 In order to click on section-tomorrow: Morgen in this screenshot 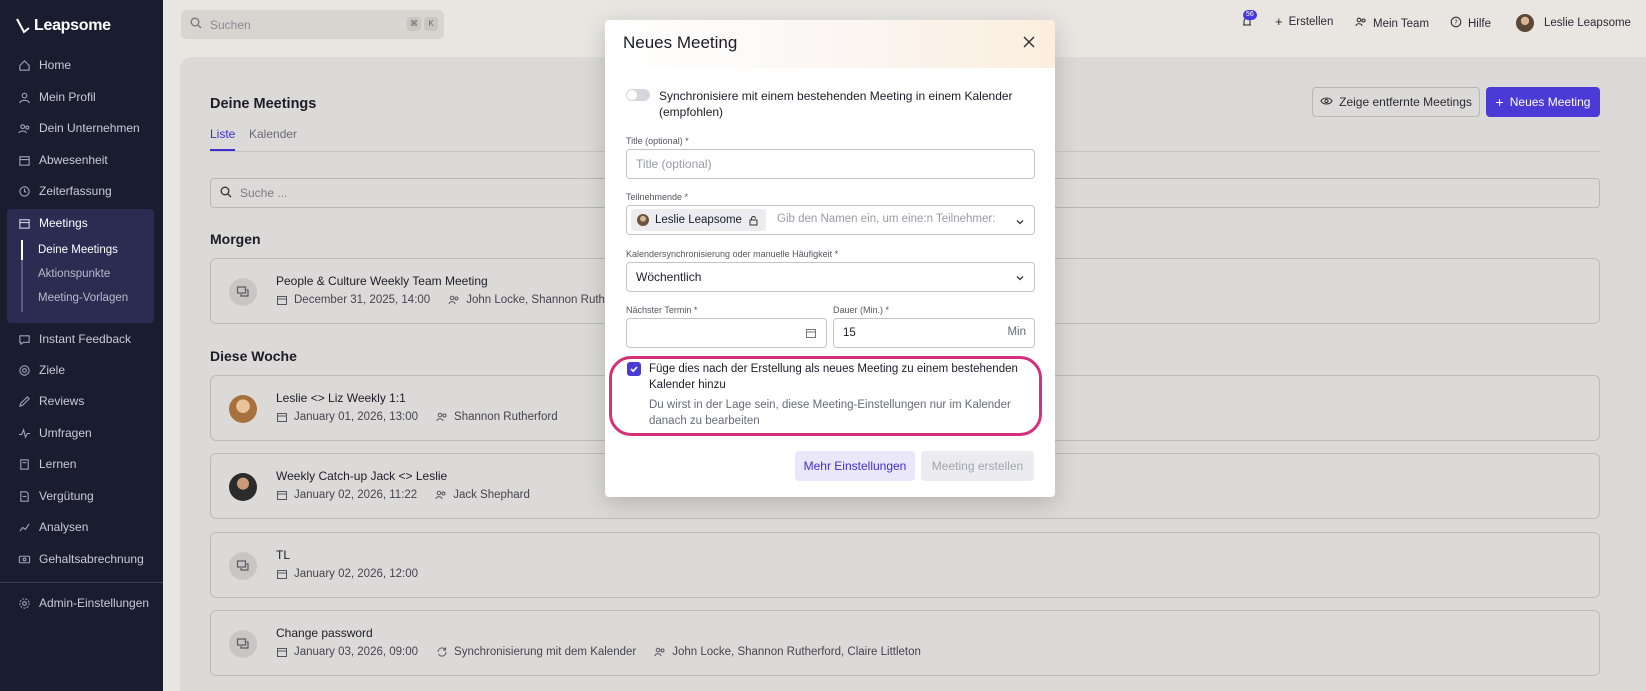, I will do `click(235, 239)`.